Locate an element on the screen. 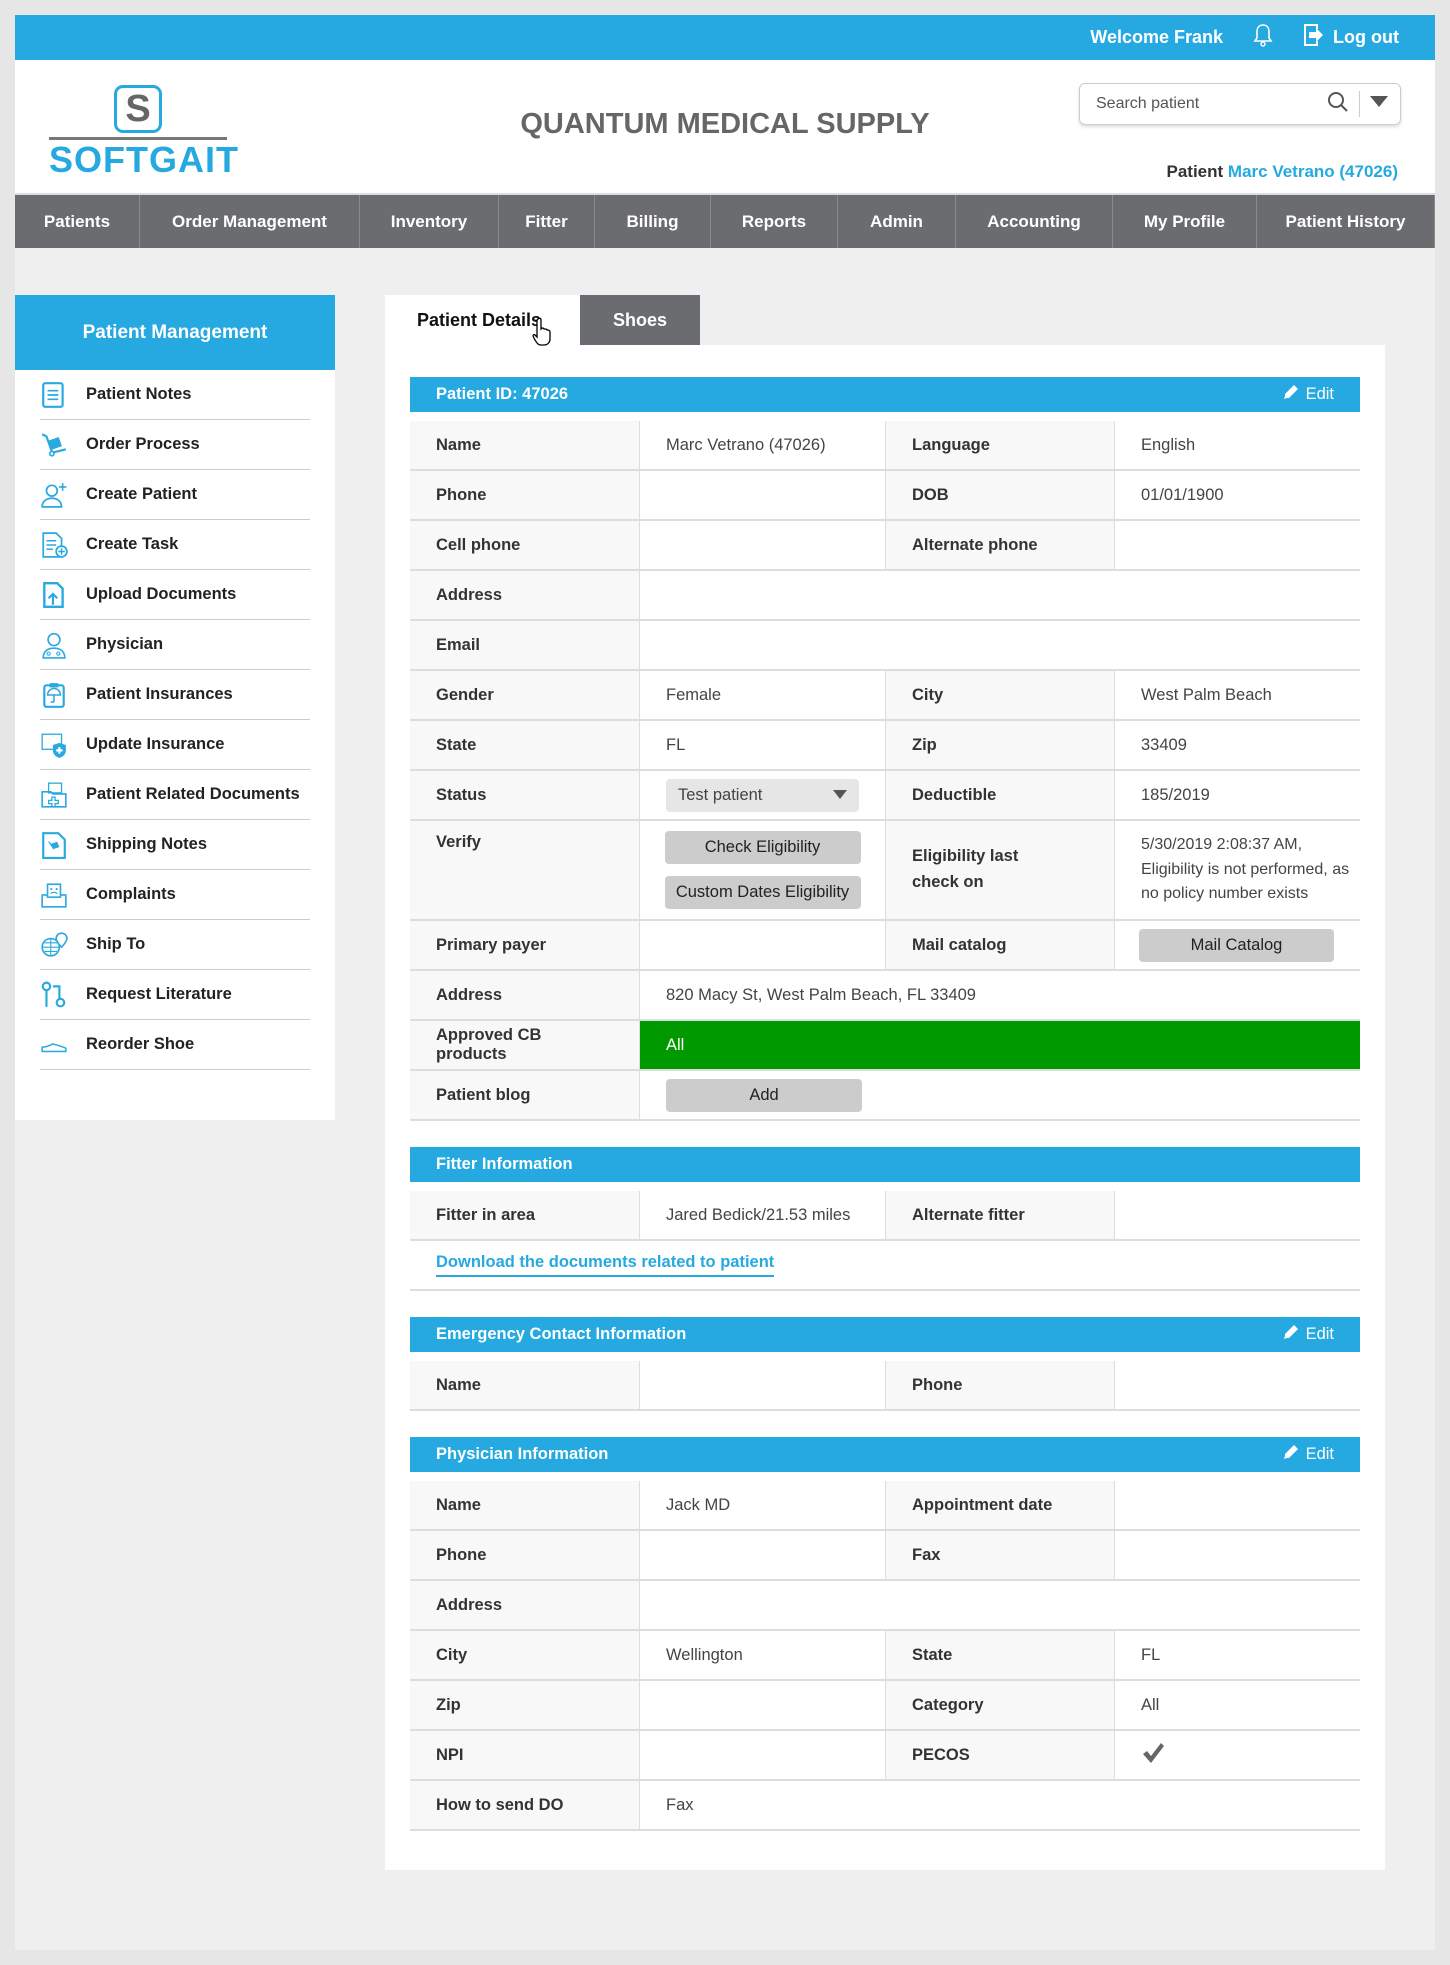 The width and height of the screenshot is (1450, 1965). nav-inventory: Inventory is located at coordinates (429, 221).